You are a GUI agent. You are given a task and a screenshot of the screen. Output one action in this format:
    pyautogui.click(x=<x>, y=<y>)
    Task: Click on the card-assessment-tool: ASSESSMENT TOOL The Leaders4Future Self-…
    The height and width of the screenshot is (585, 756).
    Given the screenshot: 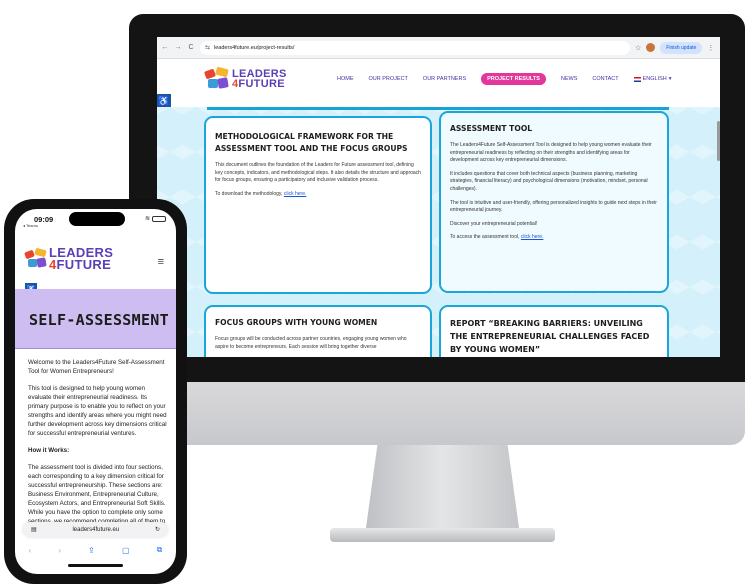 What is the action you would take?
    pyautogui.click(x=554, y=202)
    